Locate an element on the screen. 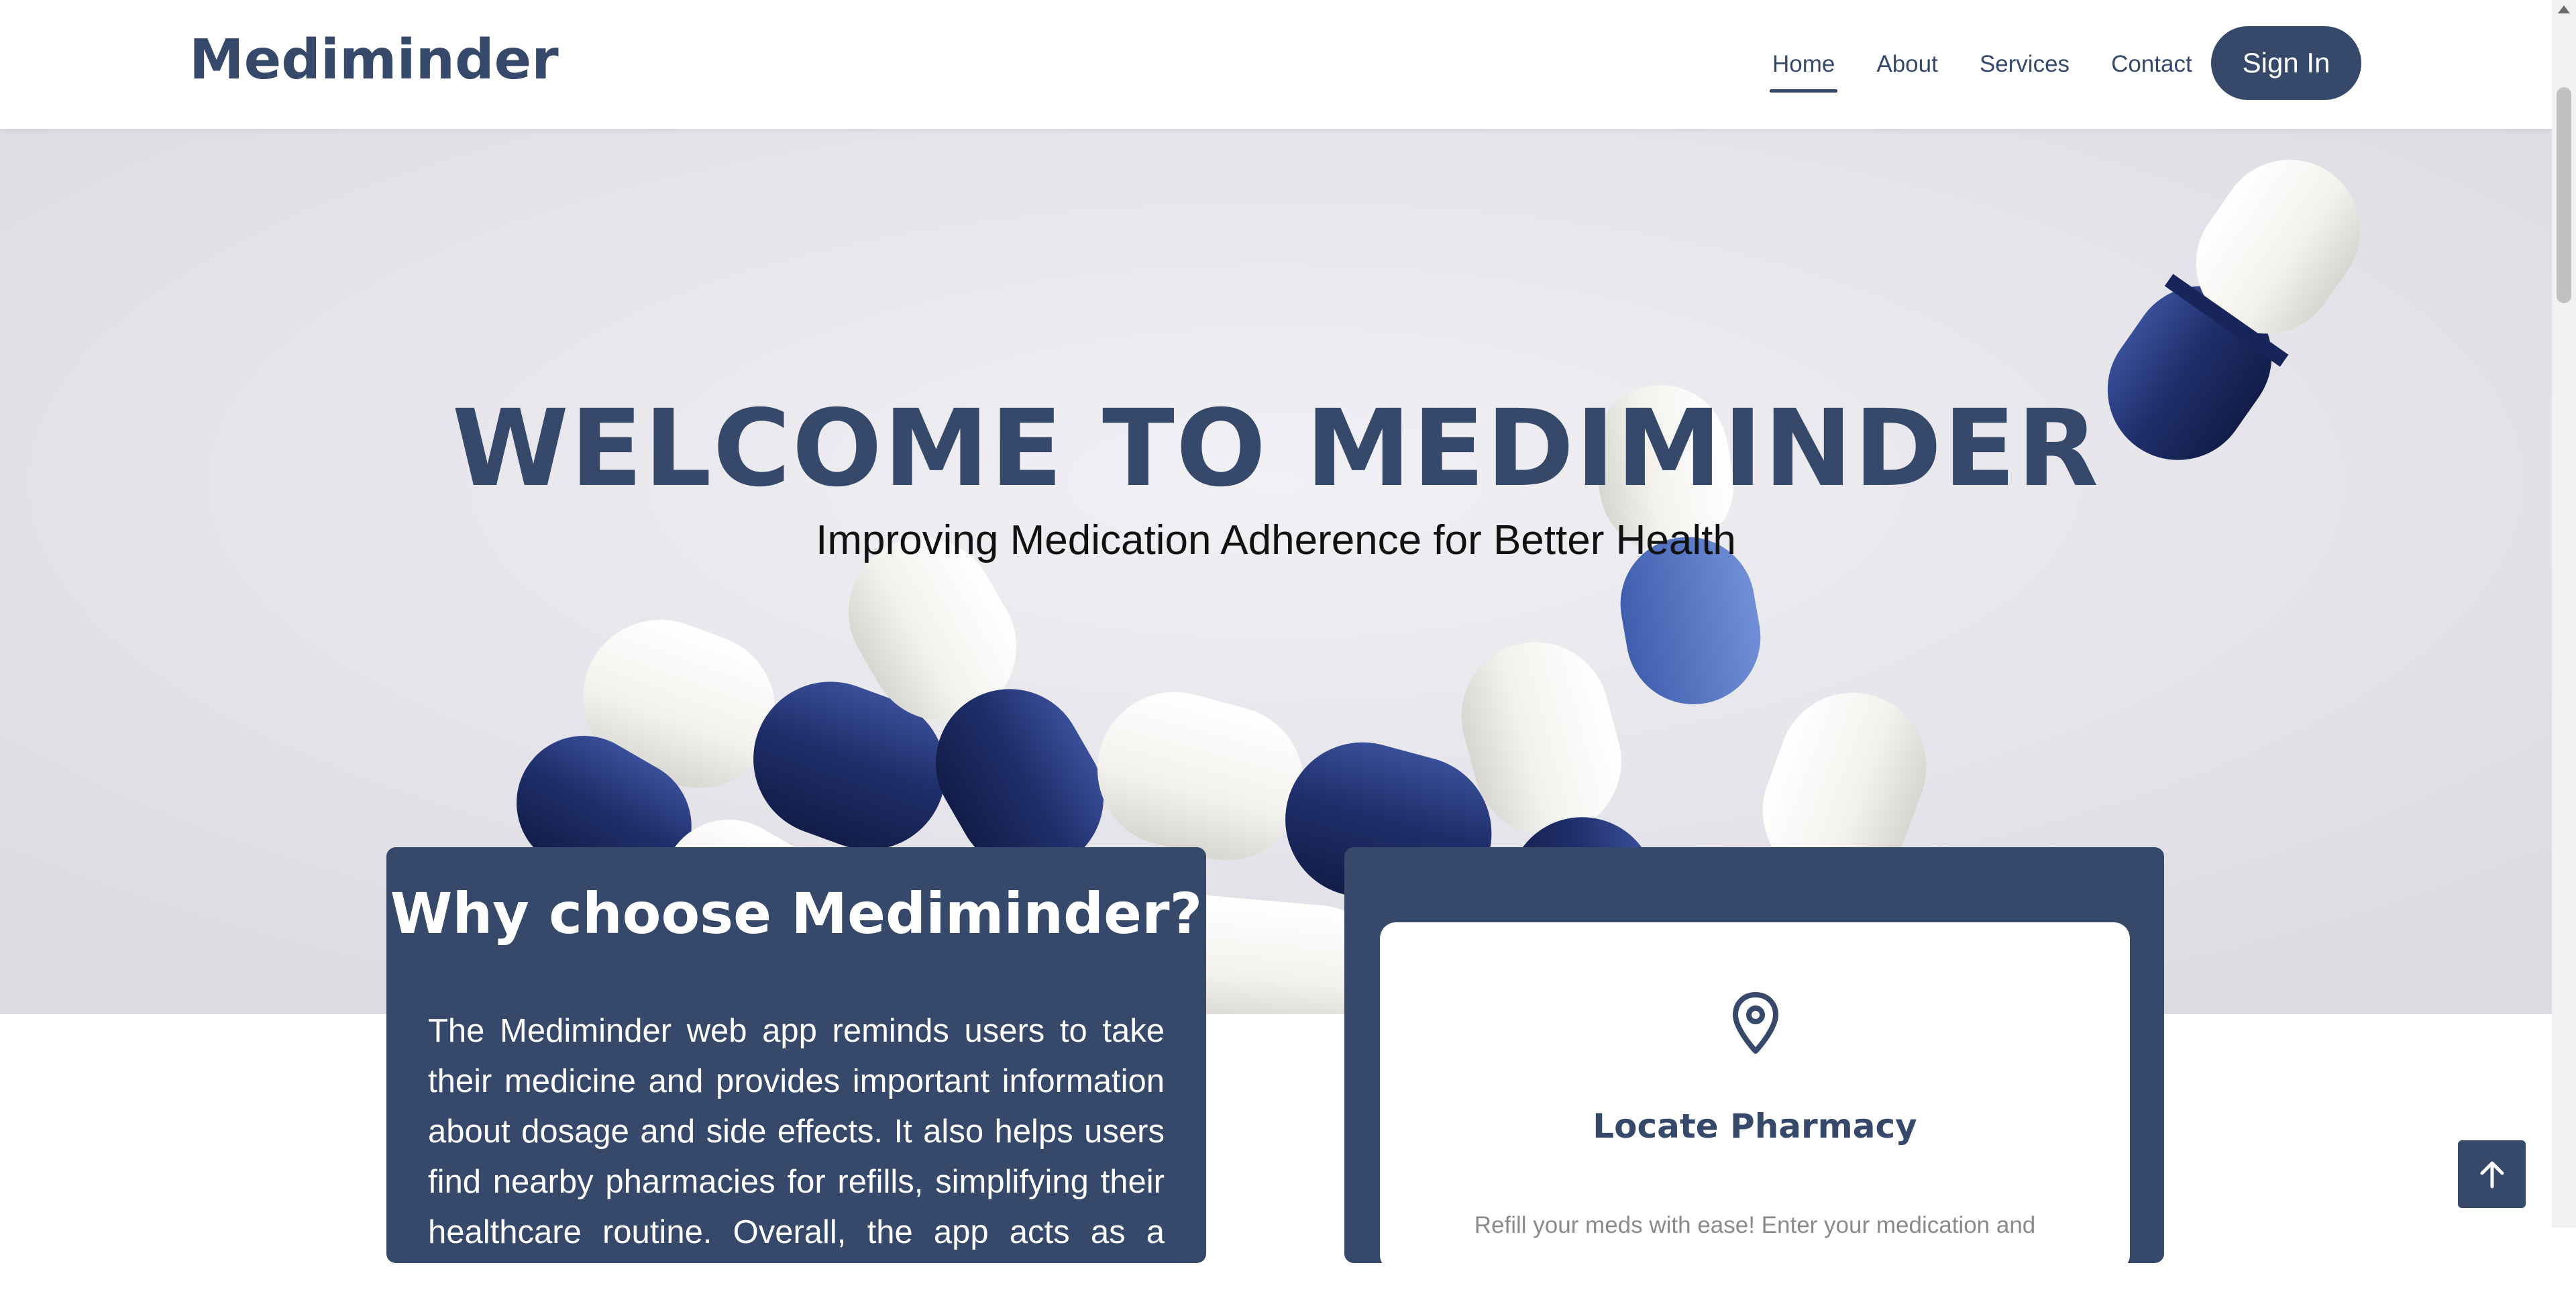 The height and width of the screenshot is (1308, 2576). brand-logo: Mediminder is located at coordinates (374, 60).